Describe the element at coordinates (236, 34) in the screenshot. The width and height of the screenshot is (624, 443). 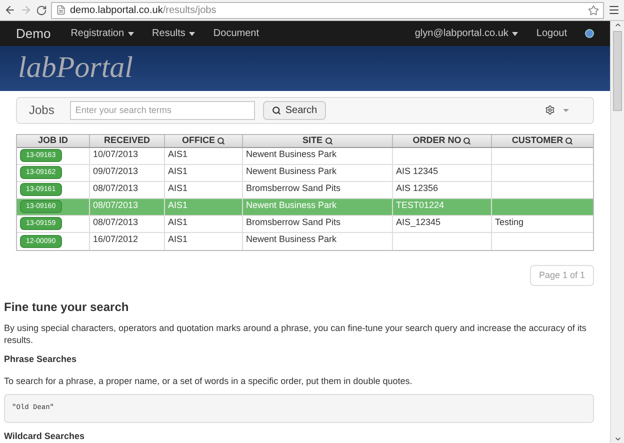
I see `nav-link: Document` at that location.